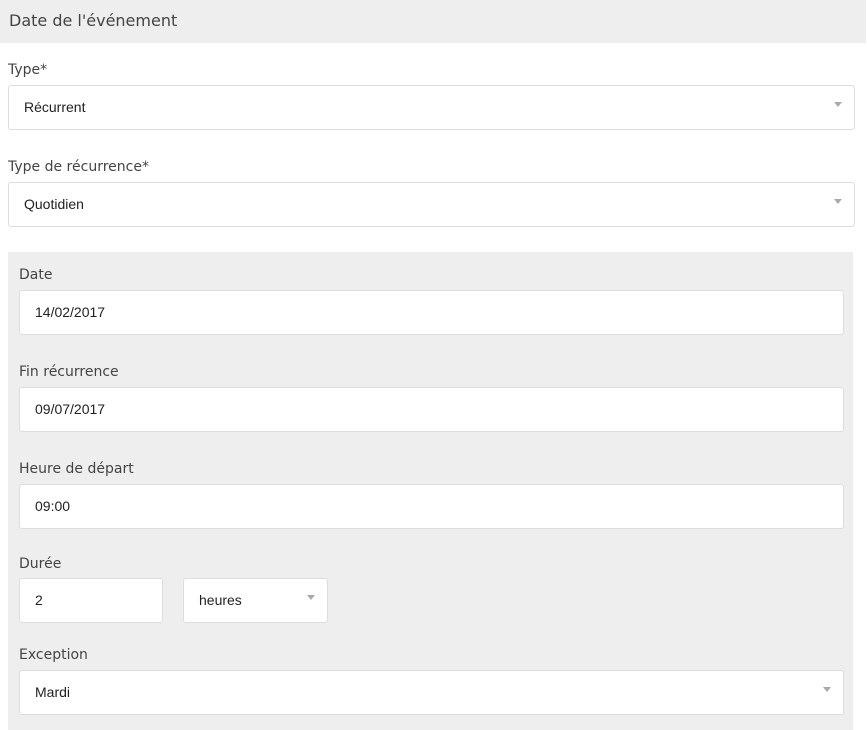  Describe the element at coordinates (53, 506) in the screenshot. I see `start-time-input-value: 09:00` at that location.